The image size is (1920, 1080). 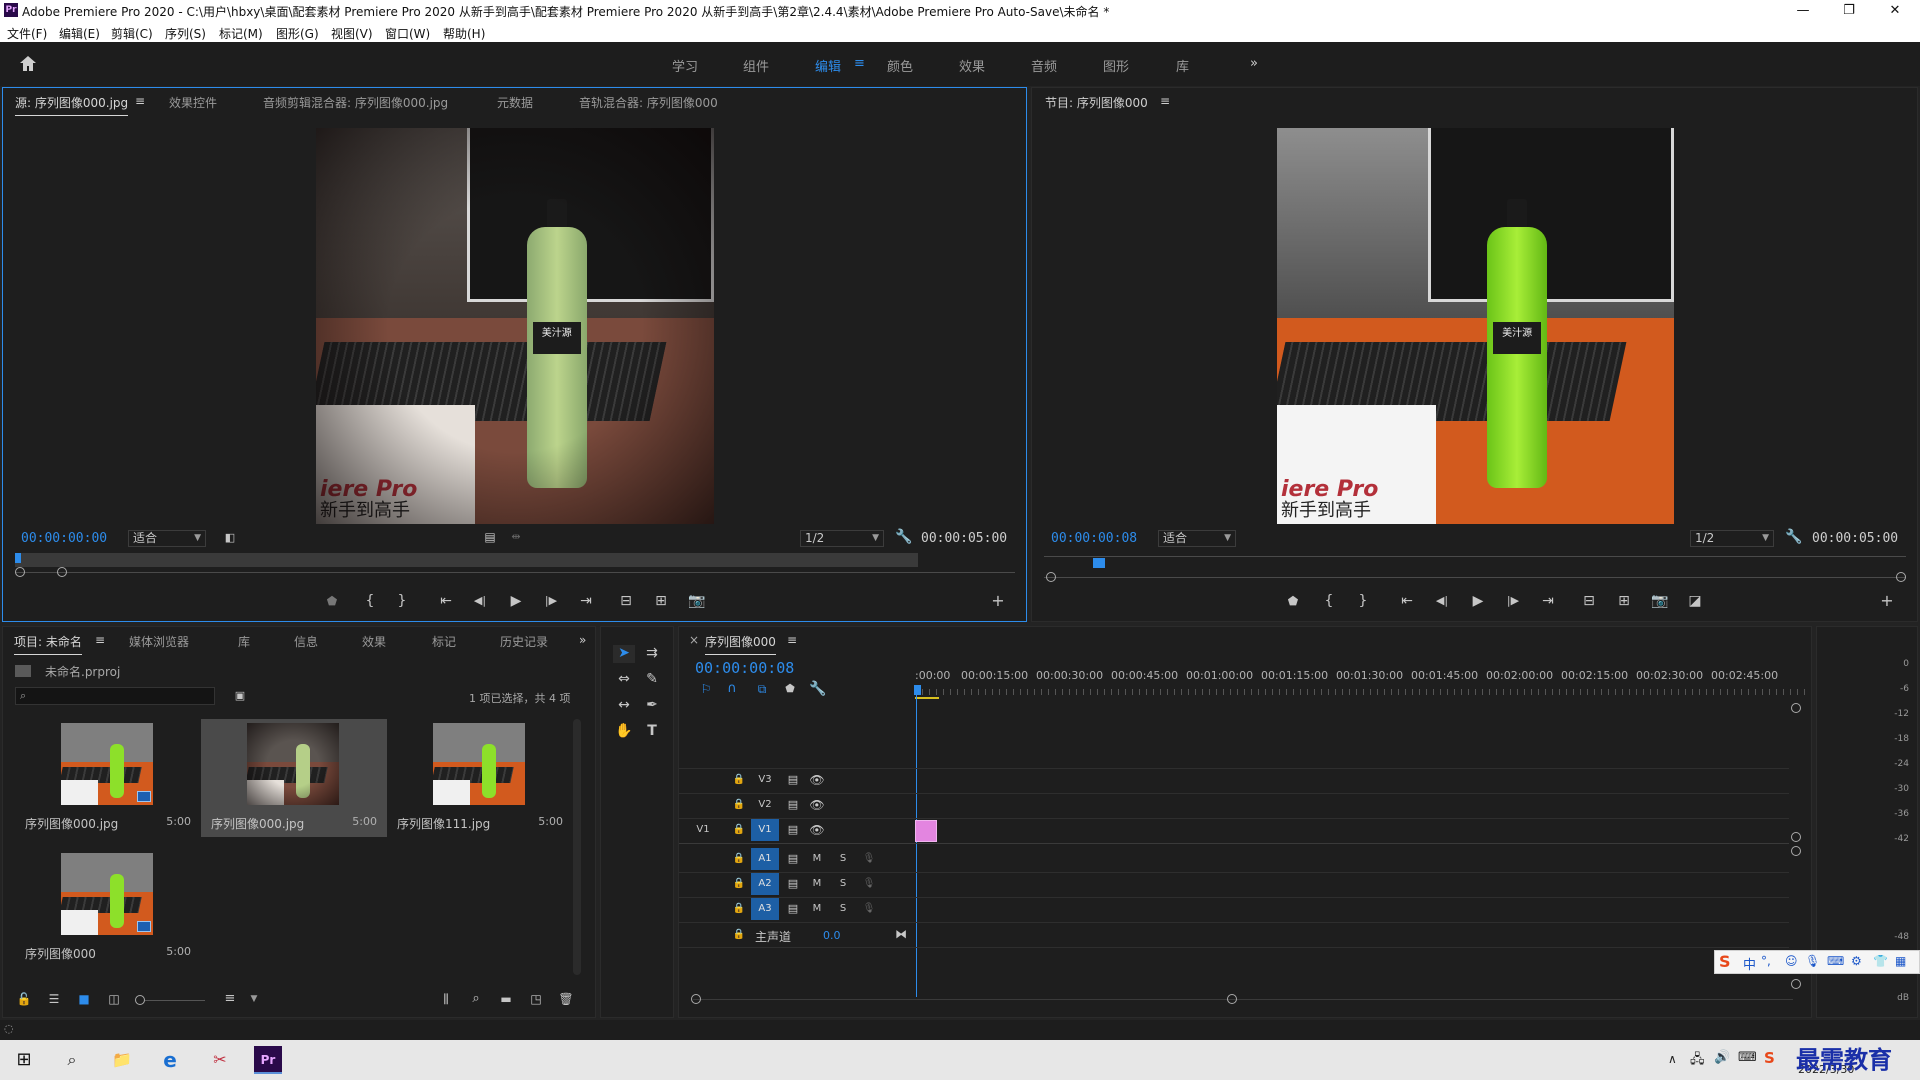 What do you see at coordinates (1672, 1059) in the screenshot?
I see `tray-chevron-up-icon: ∧` at bounding box center [1672, 1059].